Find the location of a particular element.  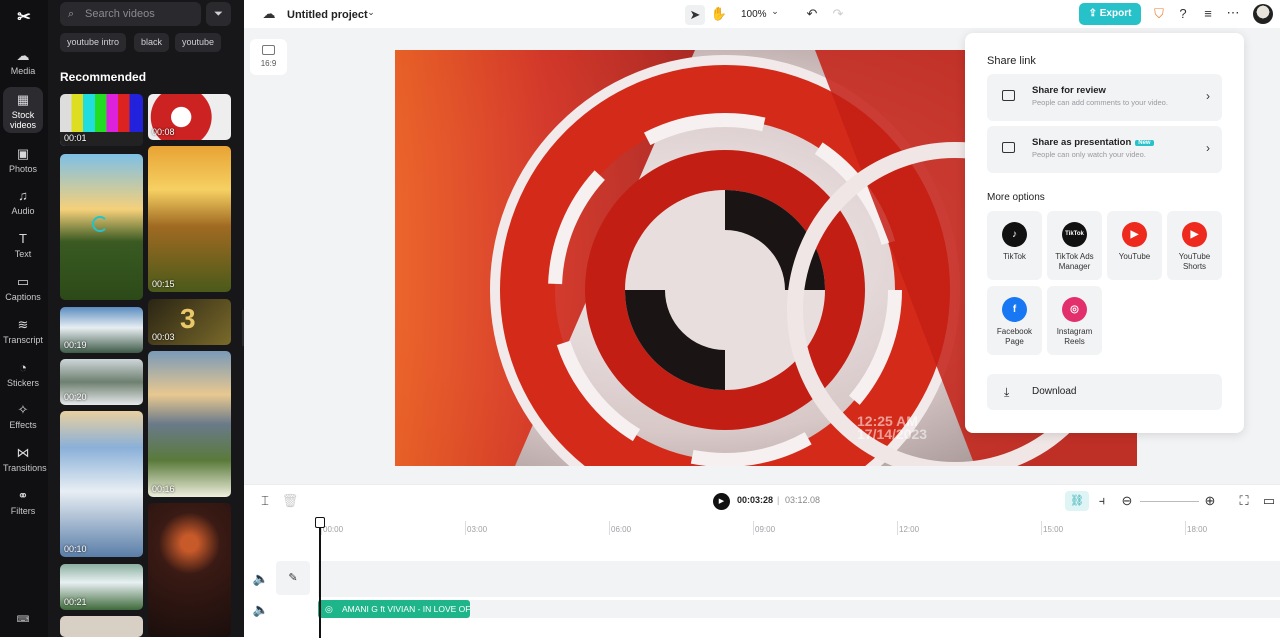

playhead is located at coordinates (320, 579).